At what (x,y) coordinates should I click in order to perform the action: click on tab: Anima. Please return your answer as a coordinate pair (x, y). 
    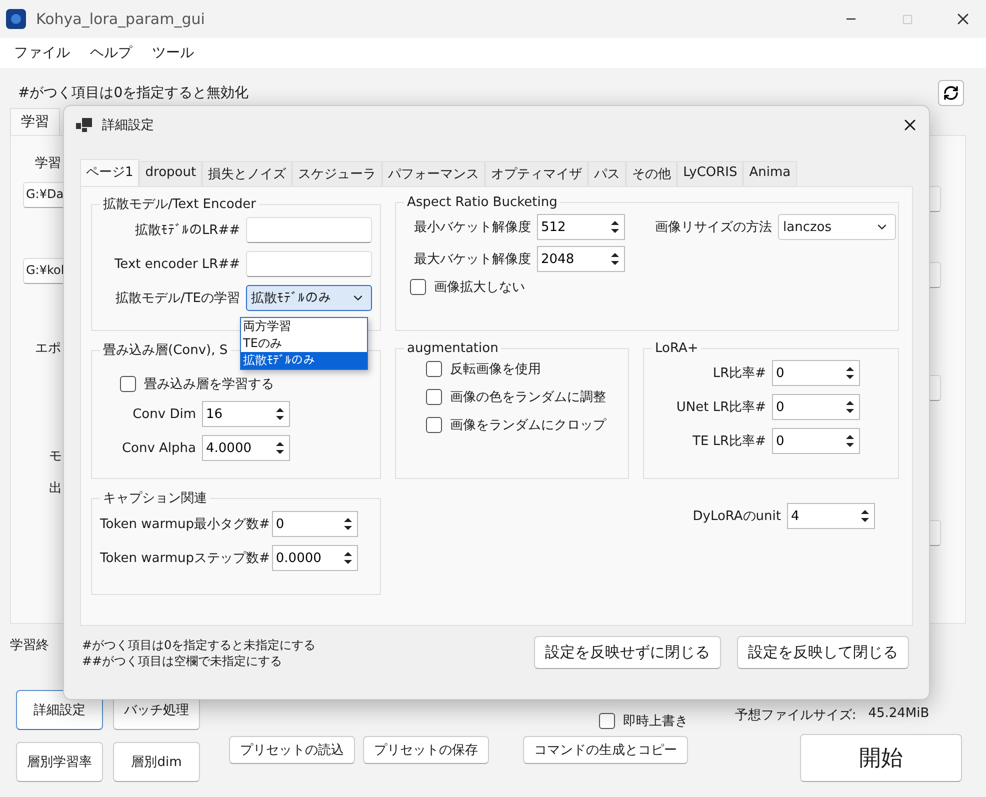
    Looking at the image, I should click on (770, 173).